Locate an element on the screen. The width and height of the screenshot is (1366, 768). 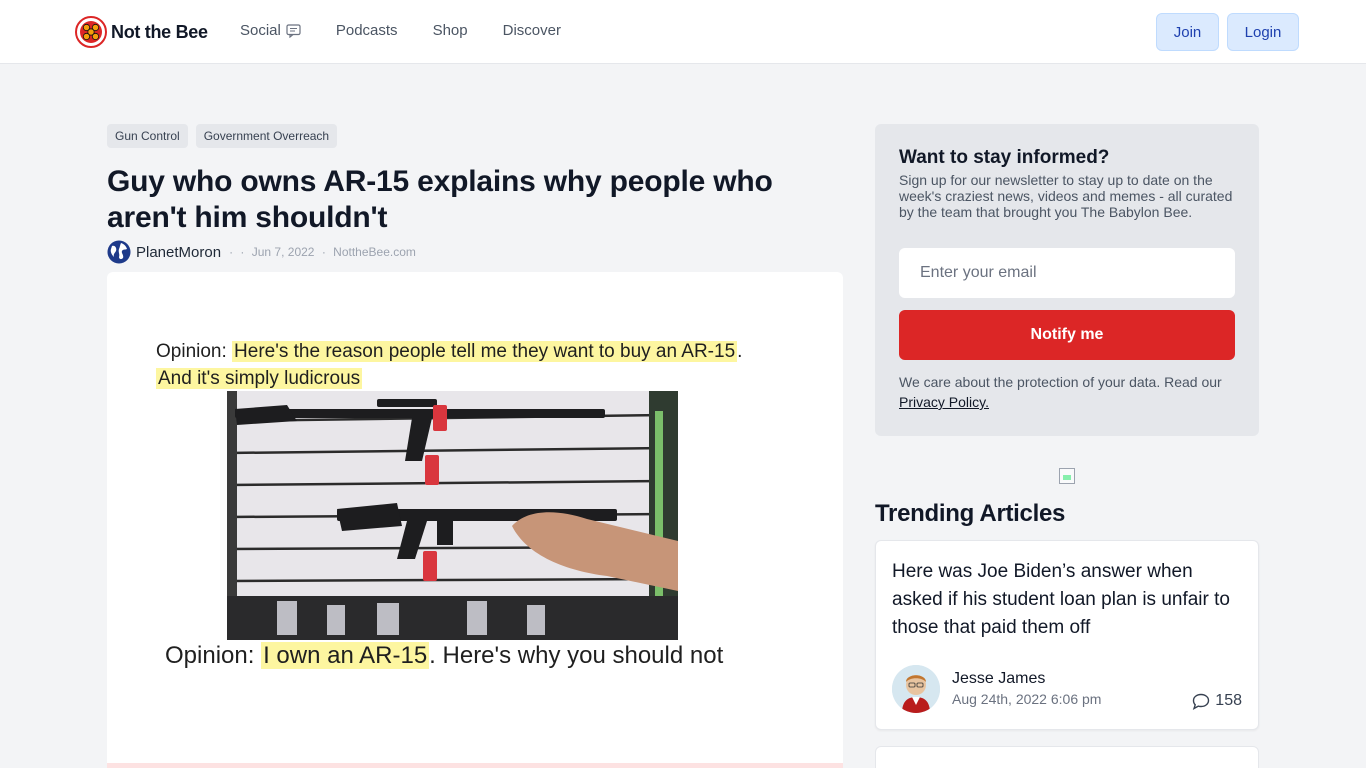
nav-item-label: Podcasts is located at coordinates (366, 30).